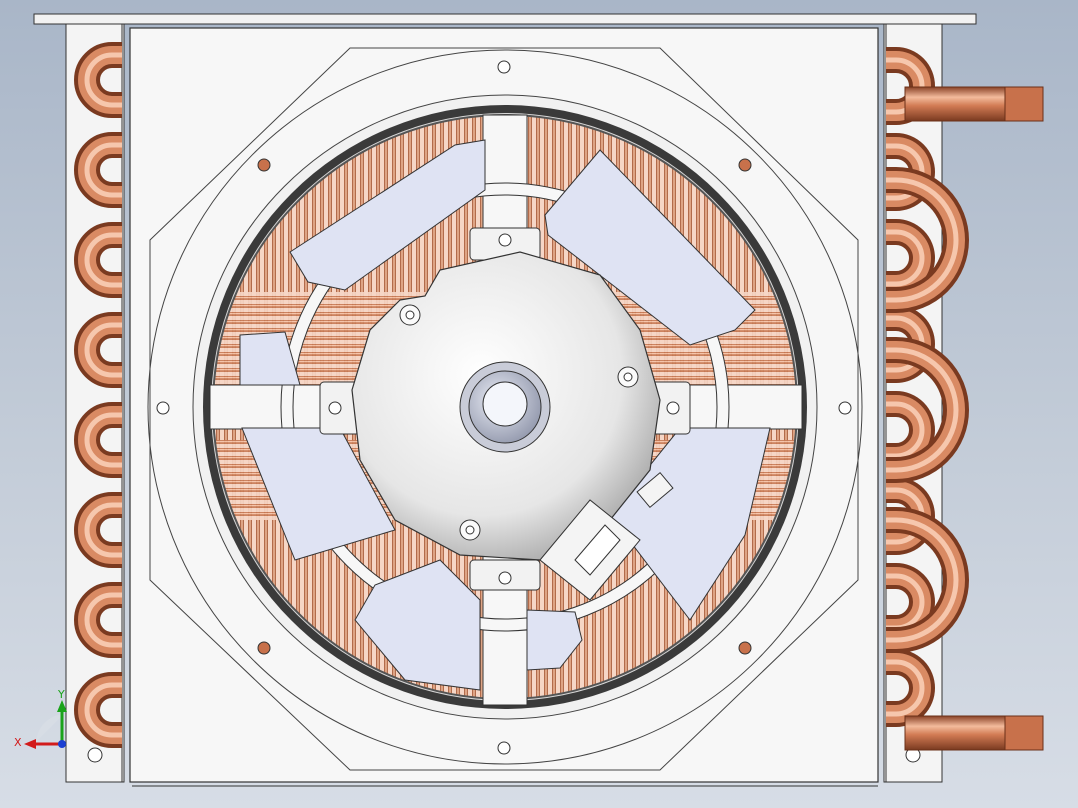 This screenshot has height=808, width=1078. Describe the element at coordinates (18, 742) in the screenshot. I see `triad-x-label: X` at that location.